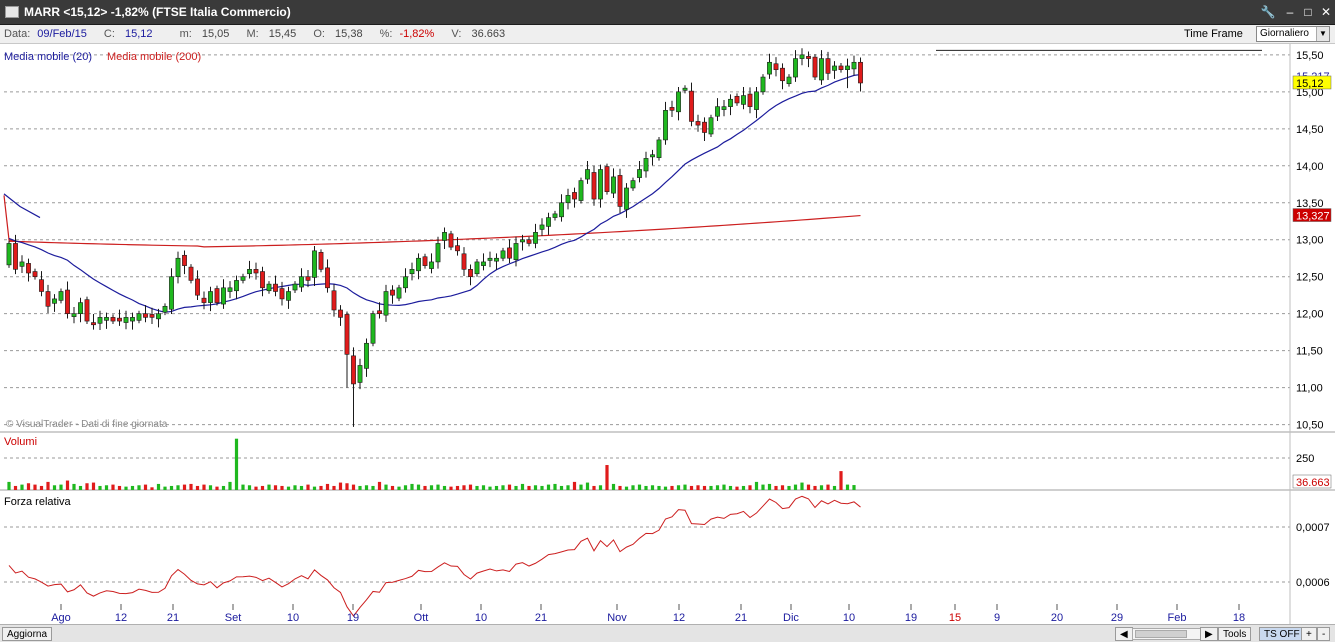 The height and width of the screenshot is (642, 1335). I want to click on price-tick-label: 11,50, so click(1309, 352).